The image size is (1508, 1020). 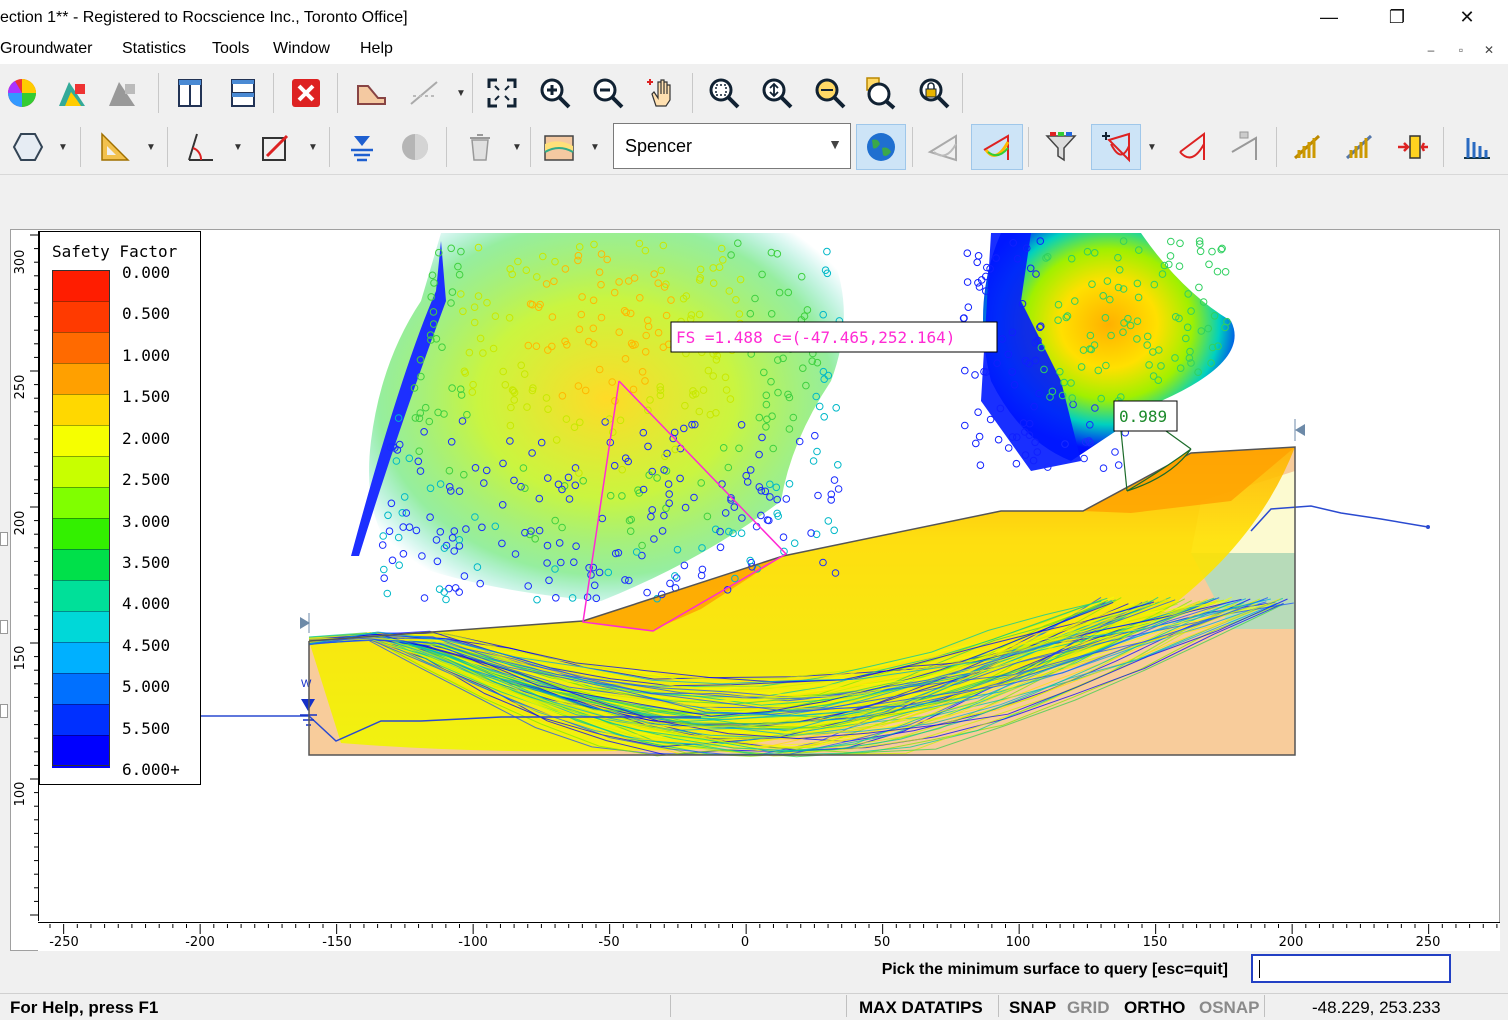 What do you see at coordinates (25, 576) in the screenshot?
I see `y-axis-ruler: 300 250 200 150 100` at bounding box center [25, 576].